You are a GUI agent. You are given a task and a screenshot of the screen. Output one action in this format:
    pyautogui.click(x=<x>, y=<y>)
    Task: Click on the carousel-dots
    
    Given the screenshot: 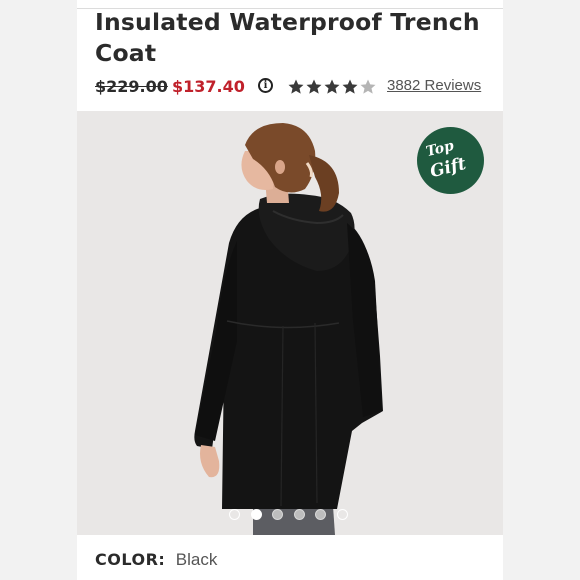 What is the action you would take?
    pyautogui.click(x=294, y=515)
    